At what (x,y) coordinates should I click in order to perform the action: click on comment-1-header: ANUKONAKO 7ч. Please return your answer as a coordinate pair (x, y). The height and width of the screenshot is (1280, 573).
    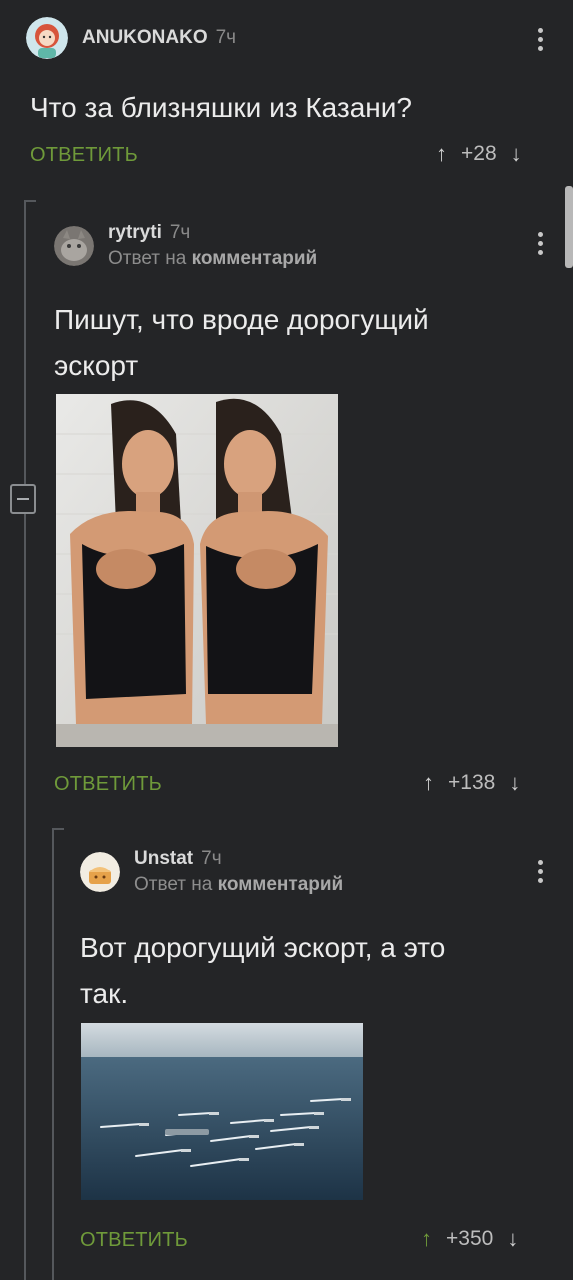
    Looking at the image, I should click on (131, 38).